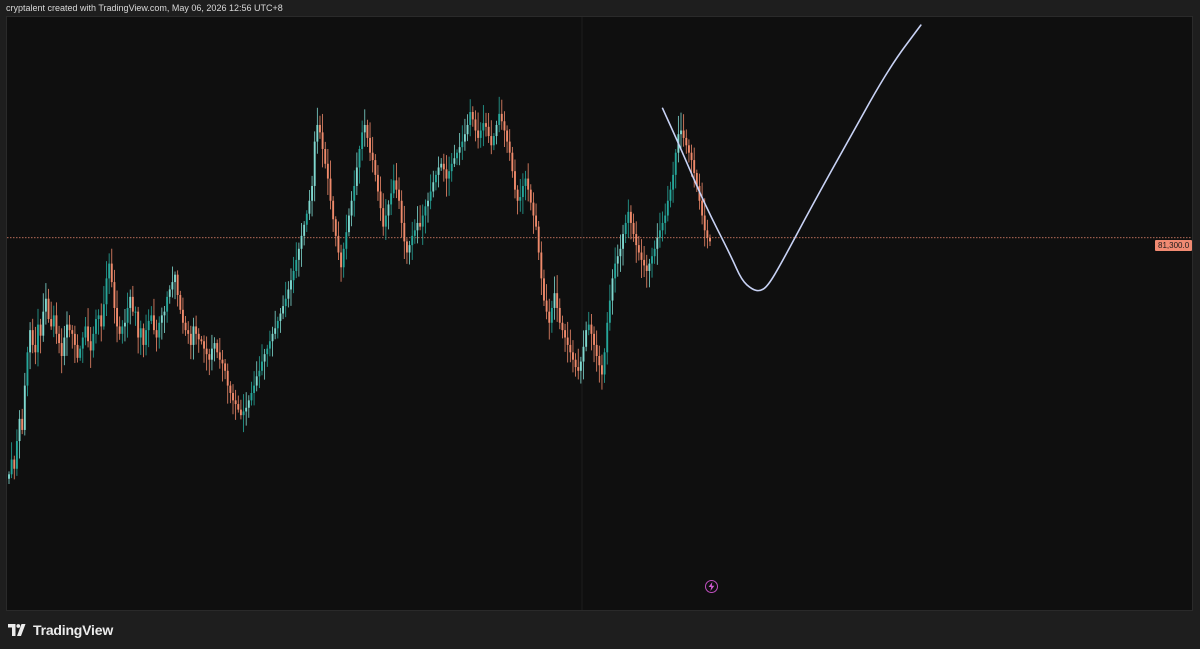 Image resolution: width=1200 pixels, height=649 pixels. Describe the element at coordinates (60, 630) in the screenshot. I see `tradingview-logo: TradingView` at that location.